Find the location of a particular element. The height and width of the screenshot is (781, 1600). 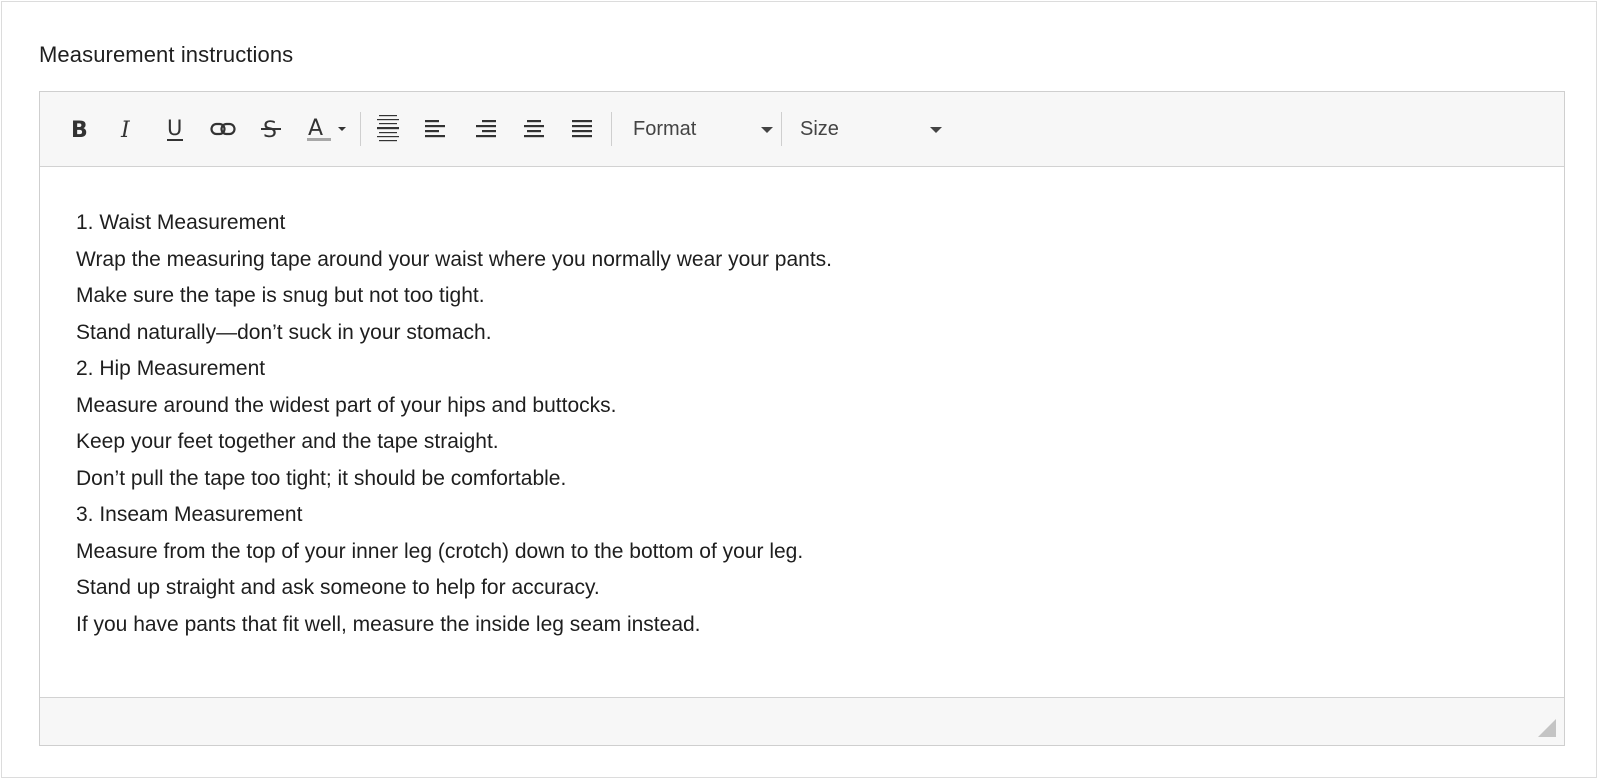

underline-button: U is located at coordinates (175, 129).